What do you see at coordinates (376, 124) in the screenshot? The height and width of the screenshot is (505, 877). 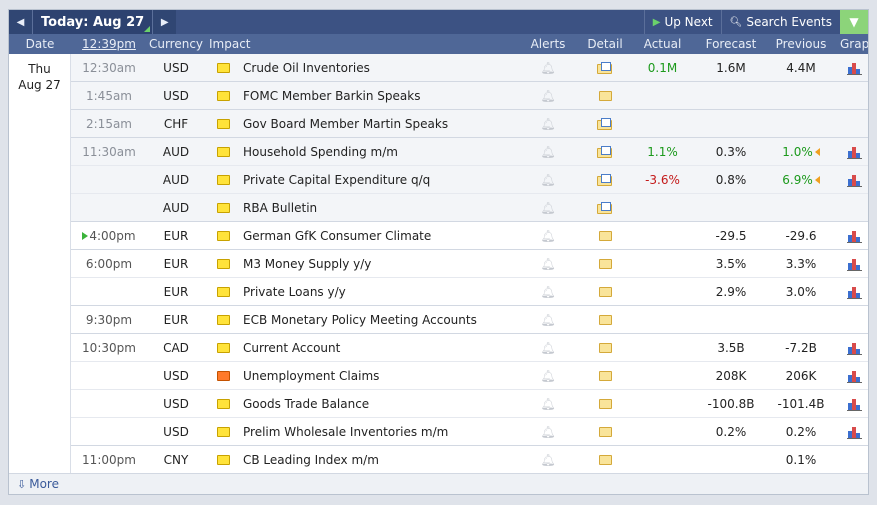 I see `event-title: Gov Board Member Martin Speaks` at bounding box center [376, 124].